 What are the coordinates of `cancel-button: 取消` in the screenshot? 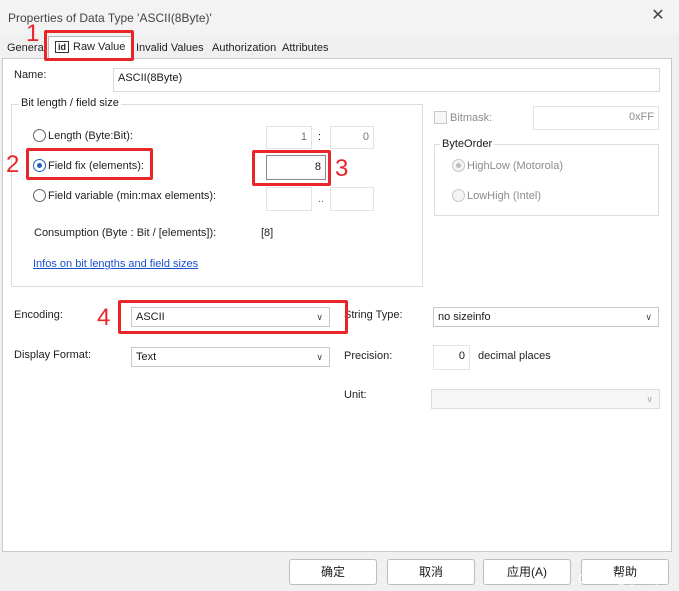 It's located at (431, 572).